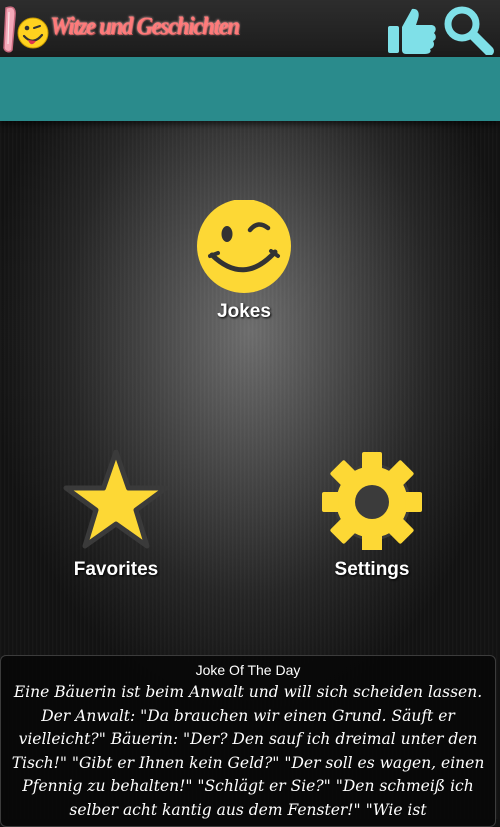 The height and width of the screenshot is (827, 500). What do you see at coordinates (244, 246) in the screenshot?
I see `winking-smiley-icon` at bounding box center [244, 246].